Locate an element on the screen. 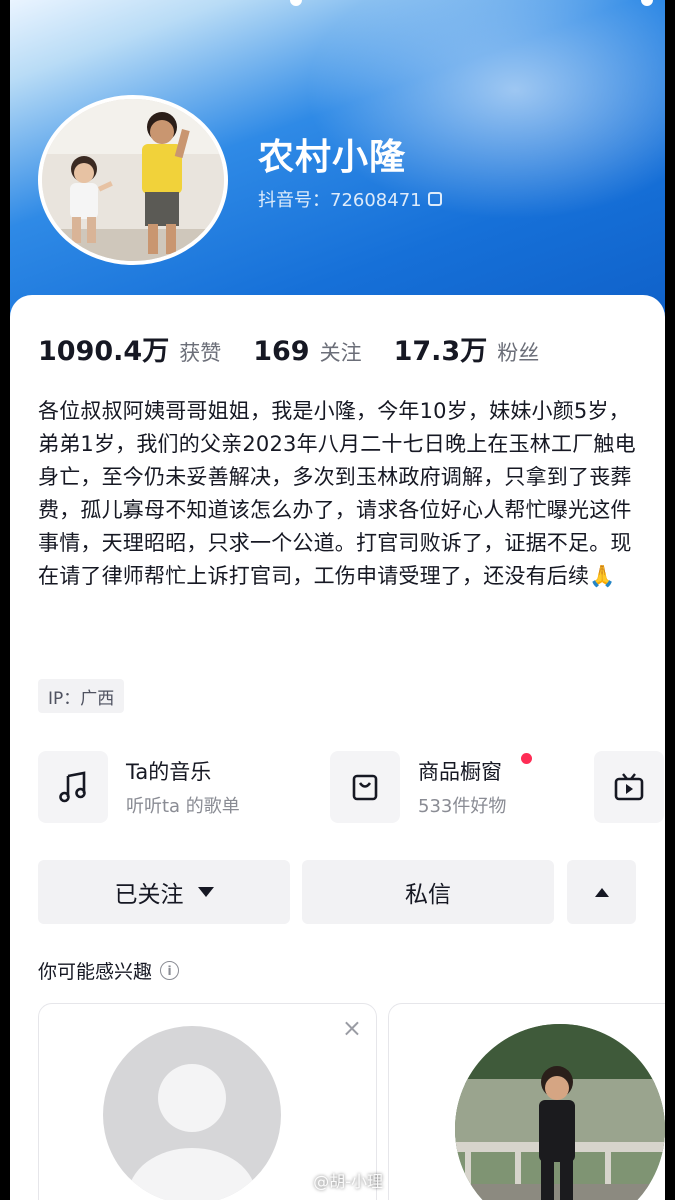 The image size is (675, 1200). close-icon: × is located at coordinates (352, 1028).